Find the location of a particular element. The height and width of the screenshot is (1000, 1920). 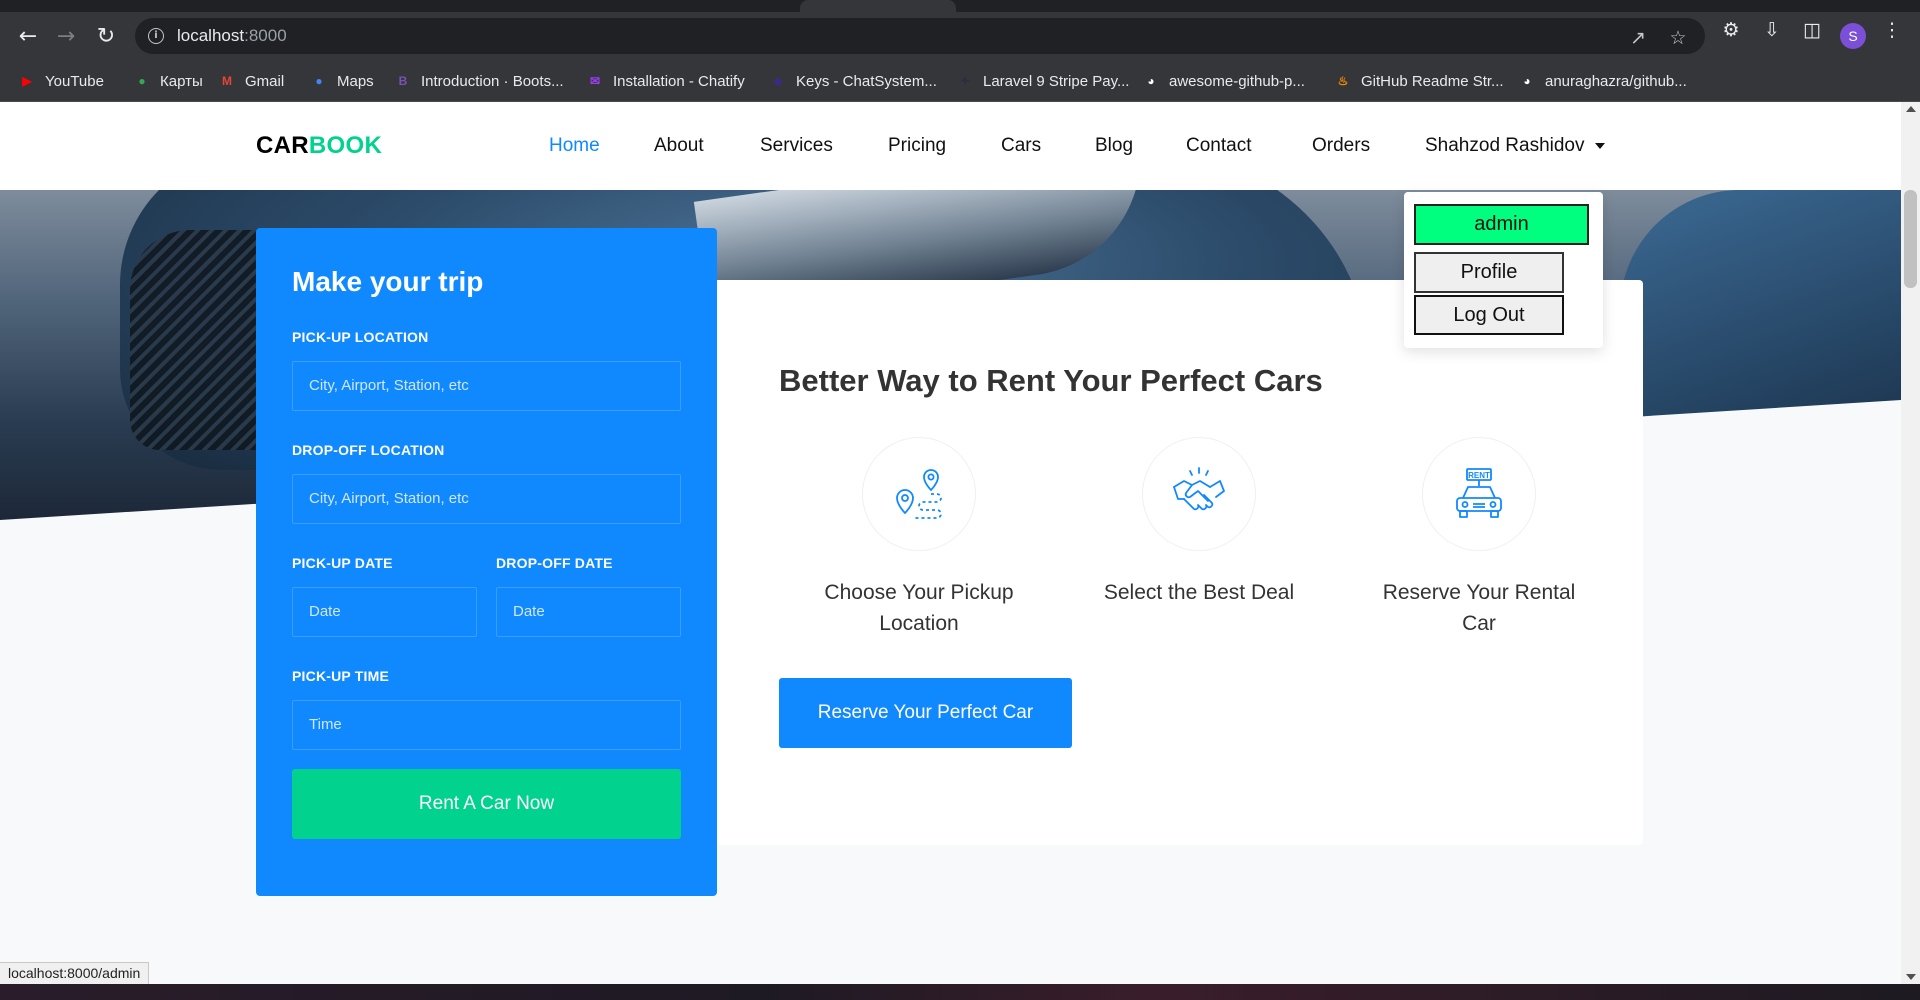

nav-pricing: Pricing is located at coordinates (917, 146).